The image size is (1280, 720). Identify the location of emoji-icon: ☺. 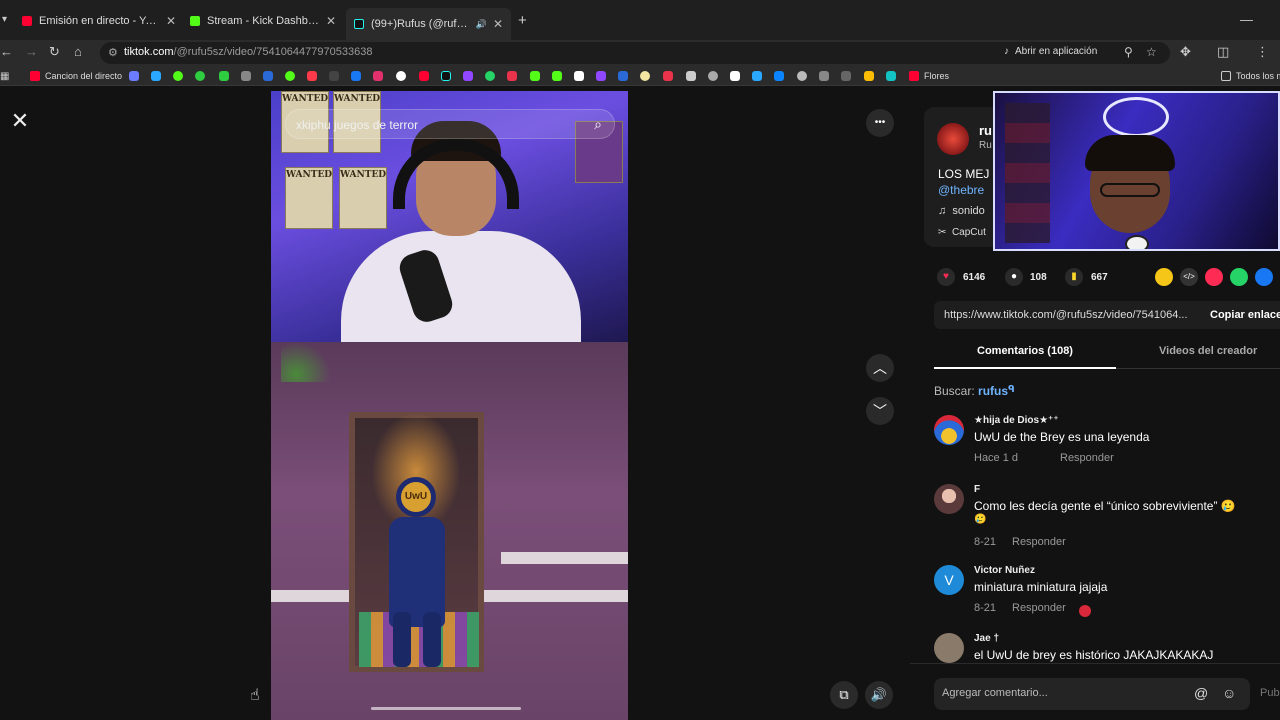
(1229, 693).